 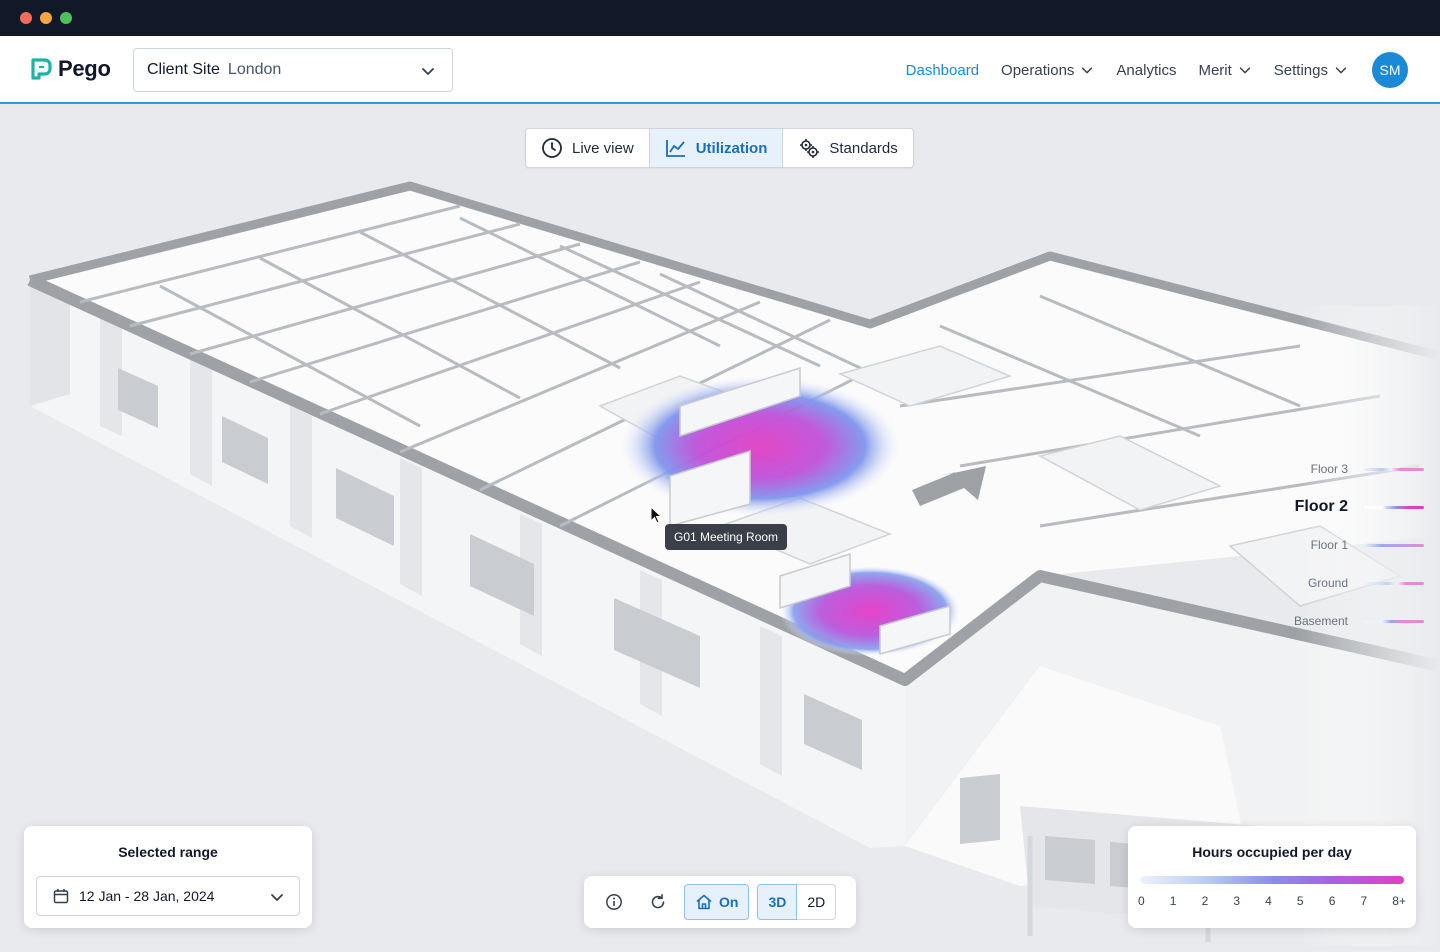 I want to click on nav-dashboard-label: Dashboard, so click(x=942, y=70).